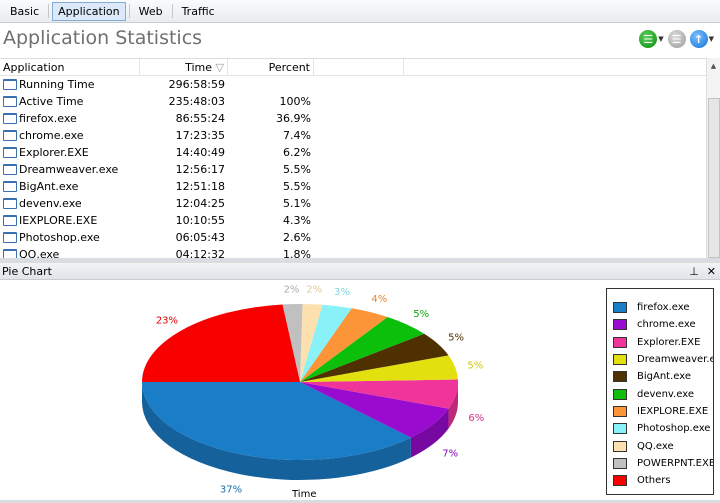 The height and width of the screenshot is (503, 720). I want to click on legend-item: Others, so click(663, 480).